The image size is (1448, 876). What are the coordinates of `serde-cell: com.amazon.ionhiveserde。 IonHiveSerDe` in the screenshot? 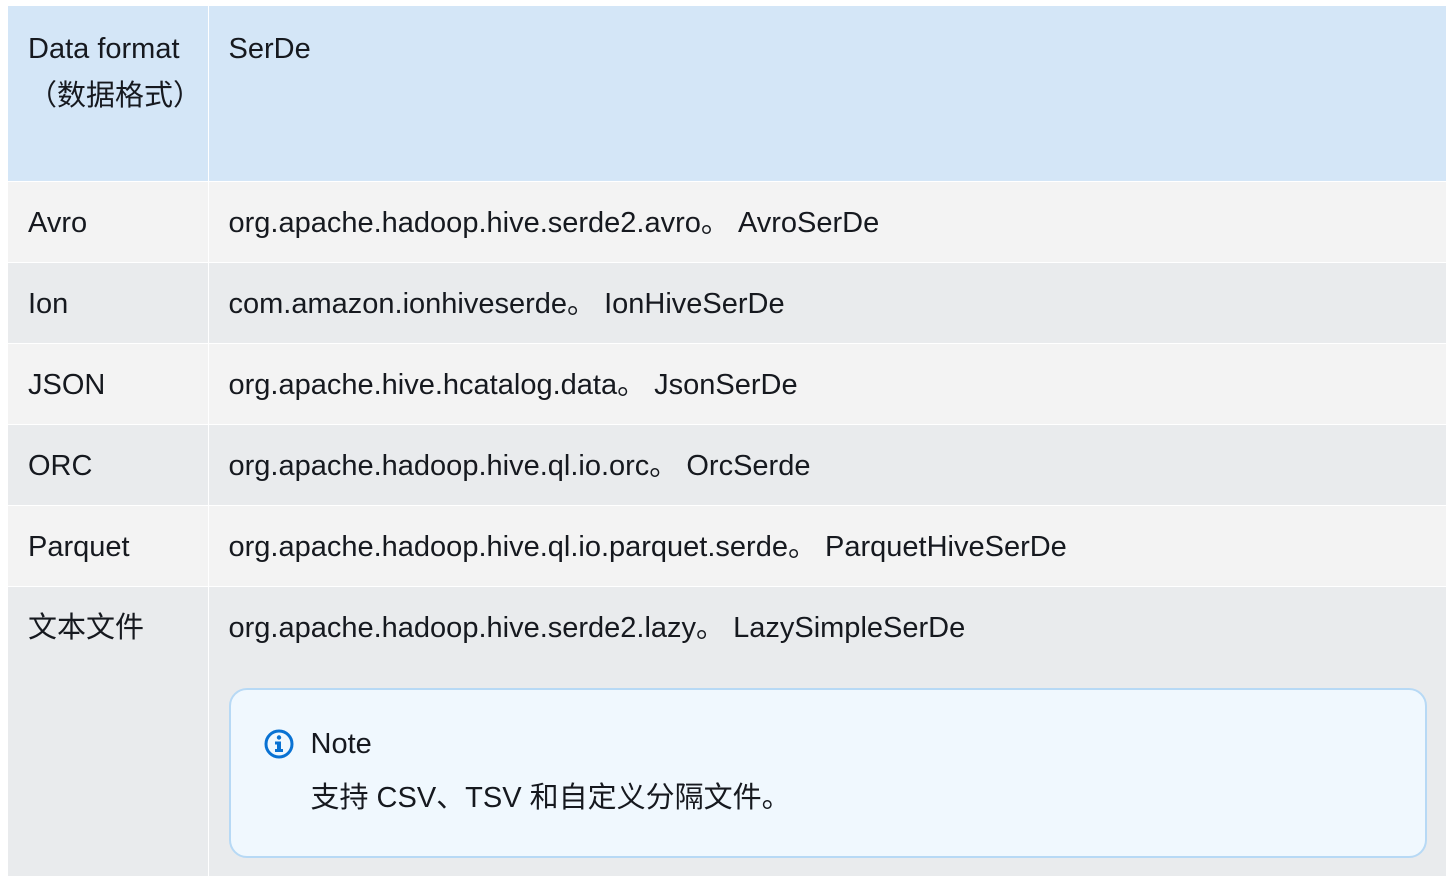 It's located at (826, 302).